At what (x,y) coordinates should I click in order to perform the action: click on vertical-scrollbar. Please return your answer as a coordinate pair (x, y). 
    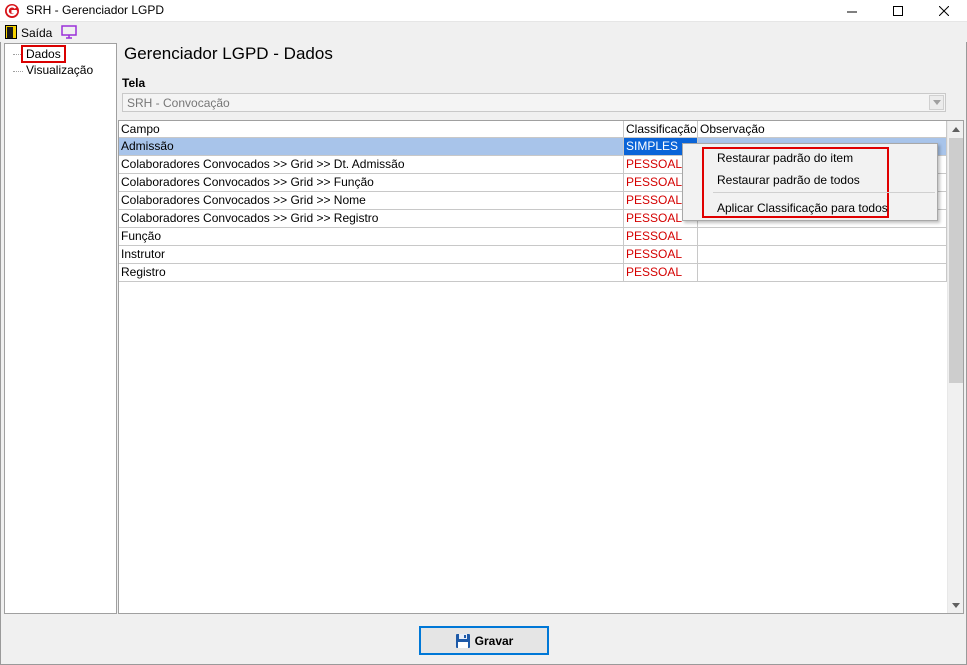
    Looking at the image, I should click on (955, 367).